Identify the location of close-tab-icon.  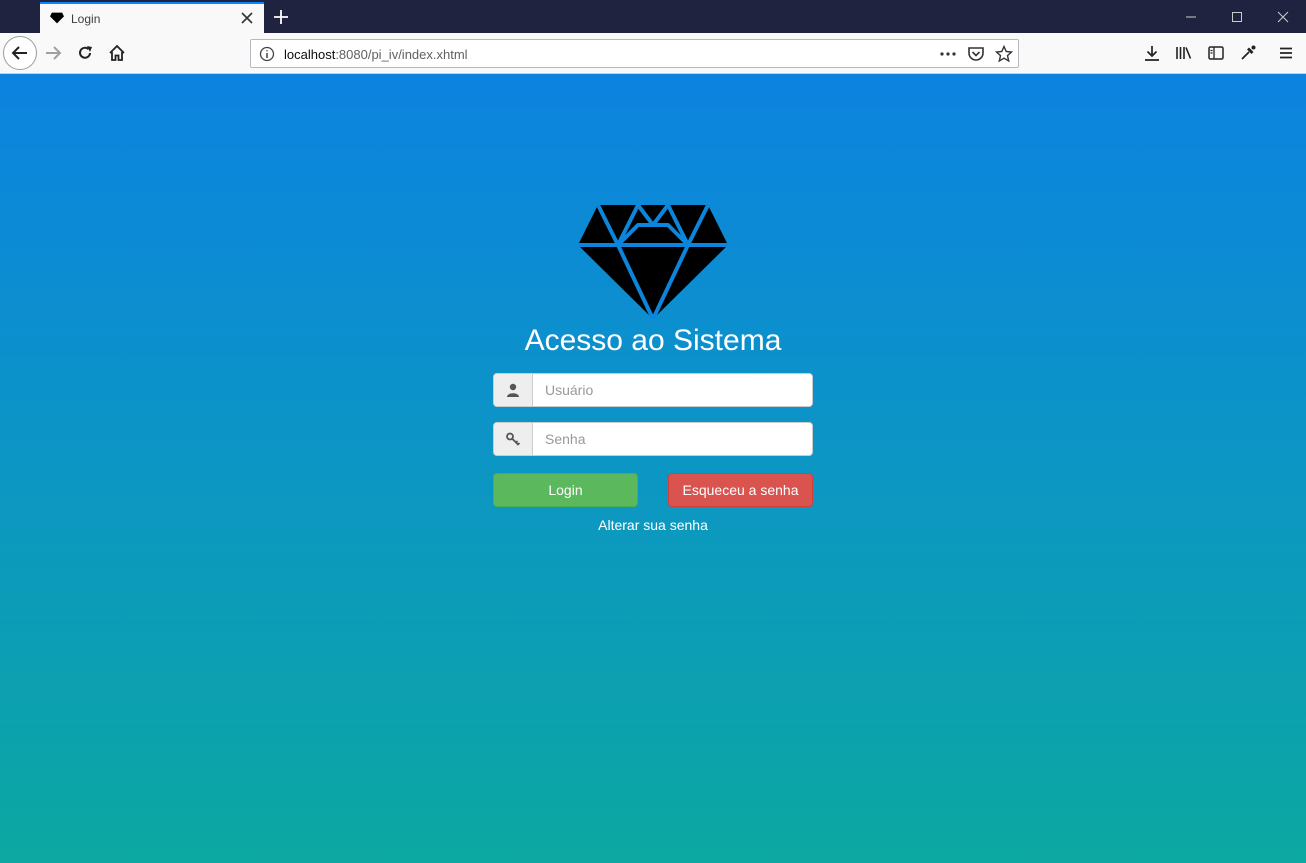
(247, 18).